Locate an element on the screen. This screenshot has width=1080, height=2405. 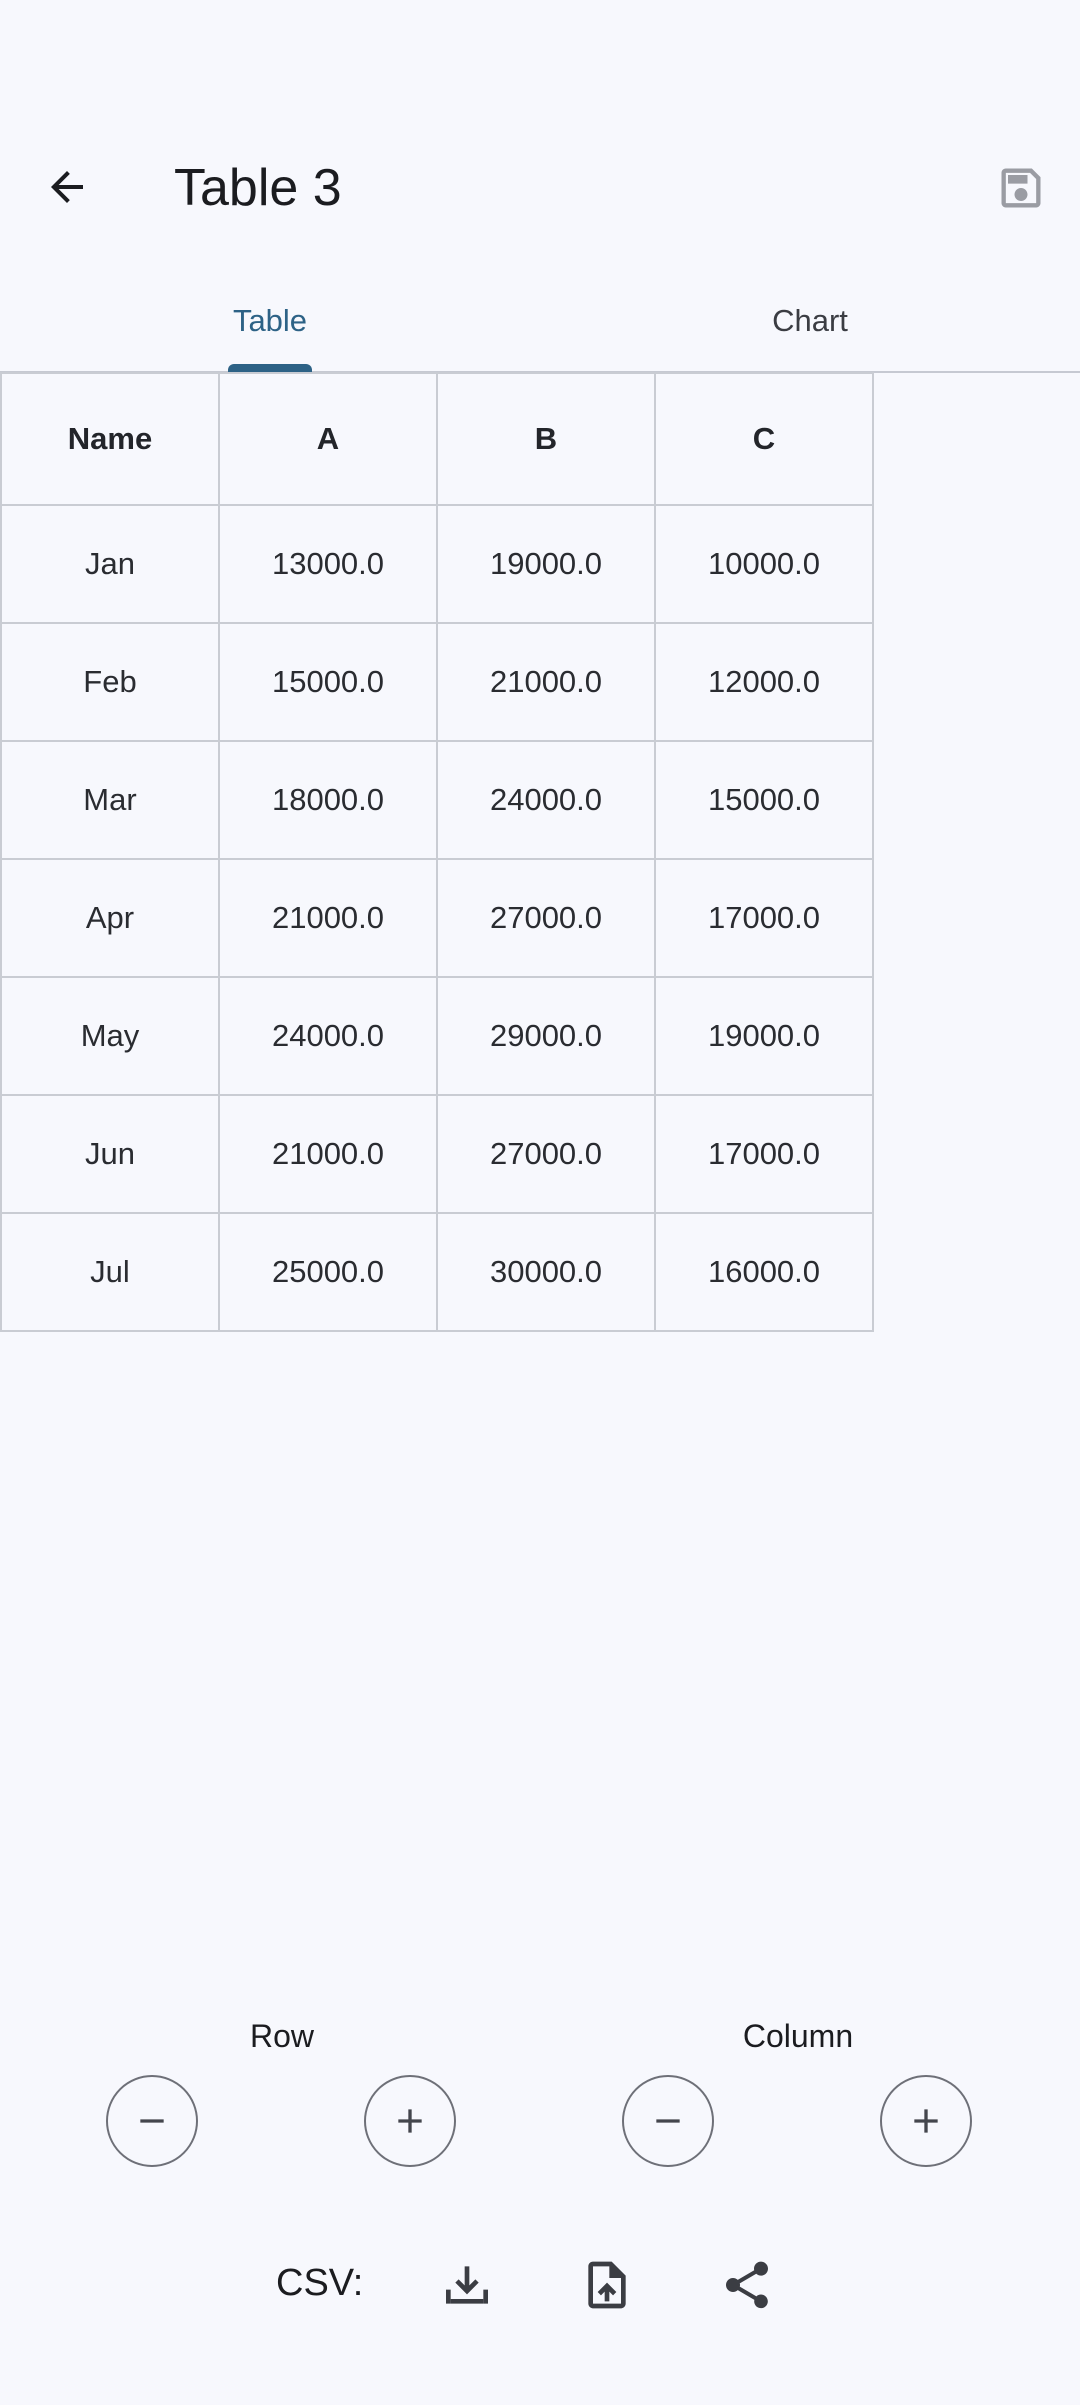
save-button is located at coordinates (1021, 188).